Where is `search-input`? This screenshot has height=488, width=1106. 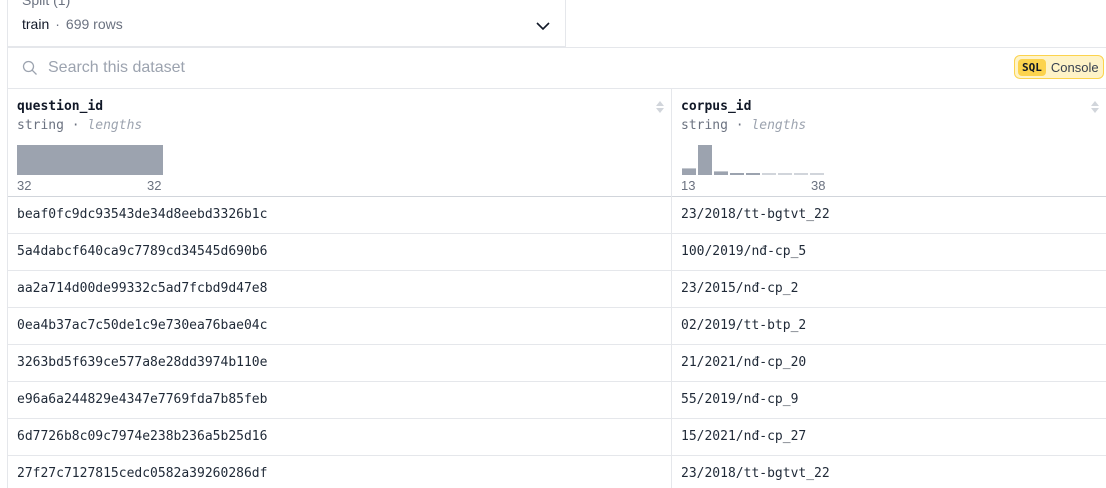 search-input is located at coordinates (398, 68).